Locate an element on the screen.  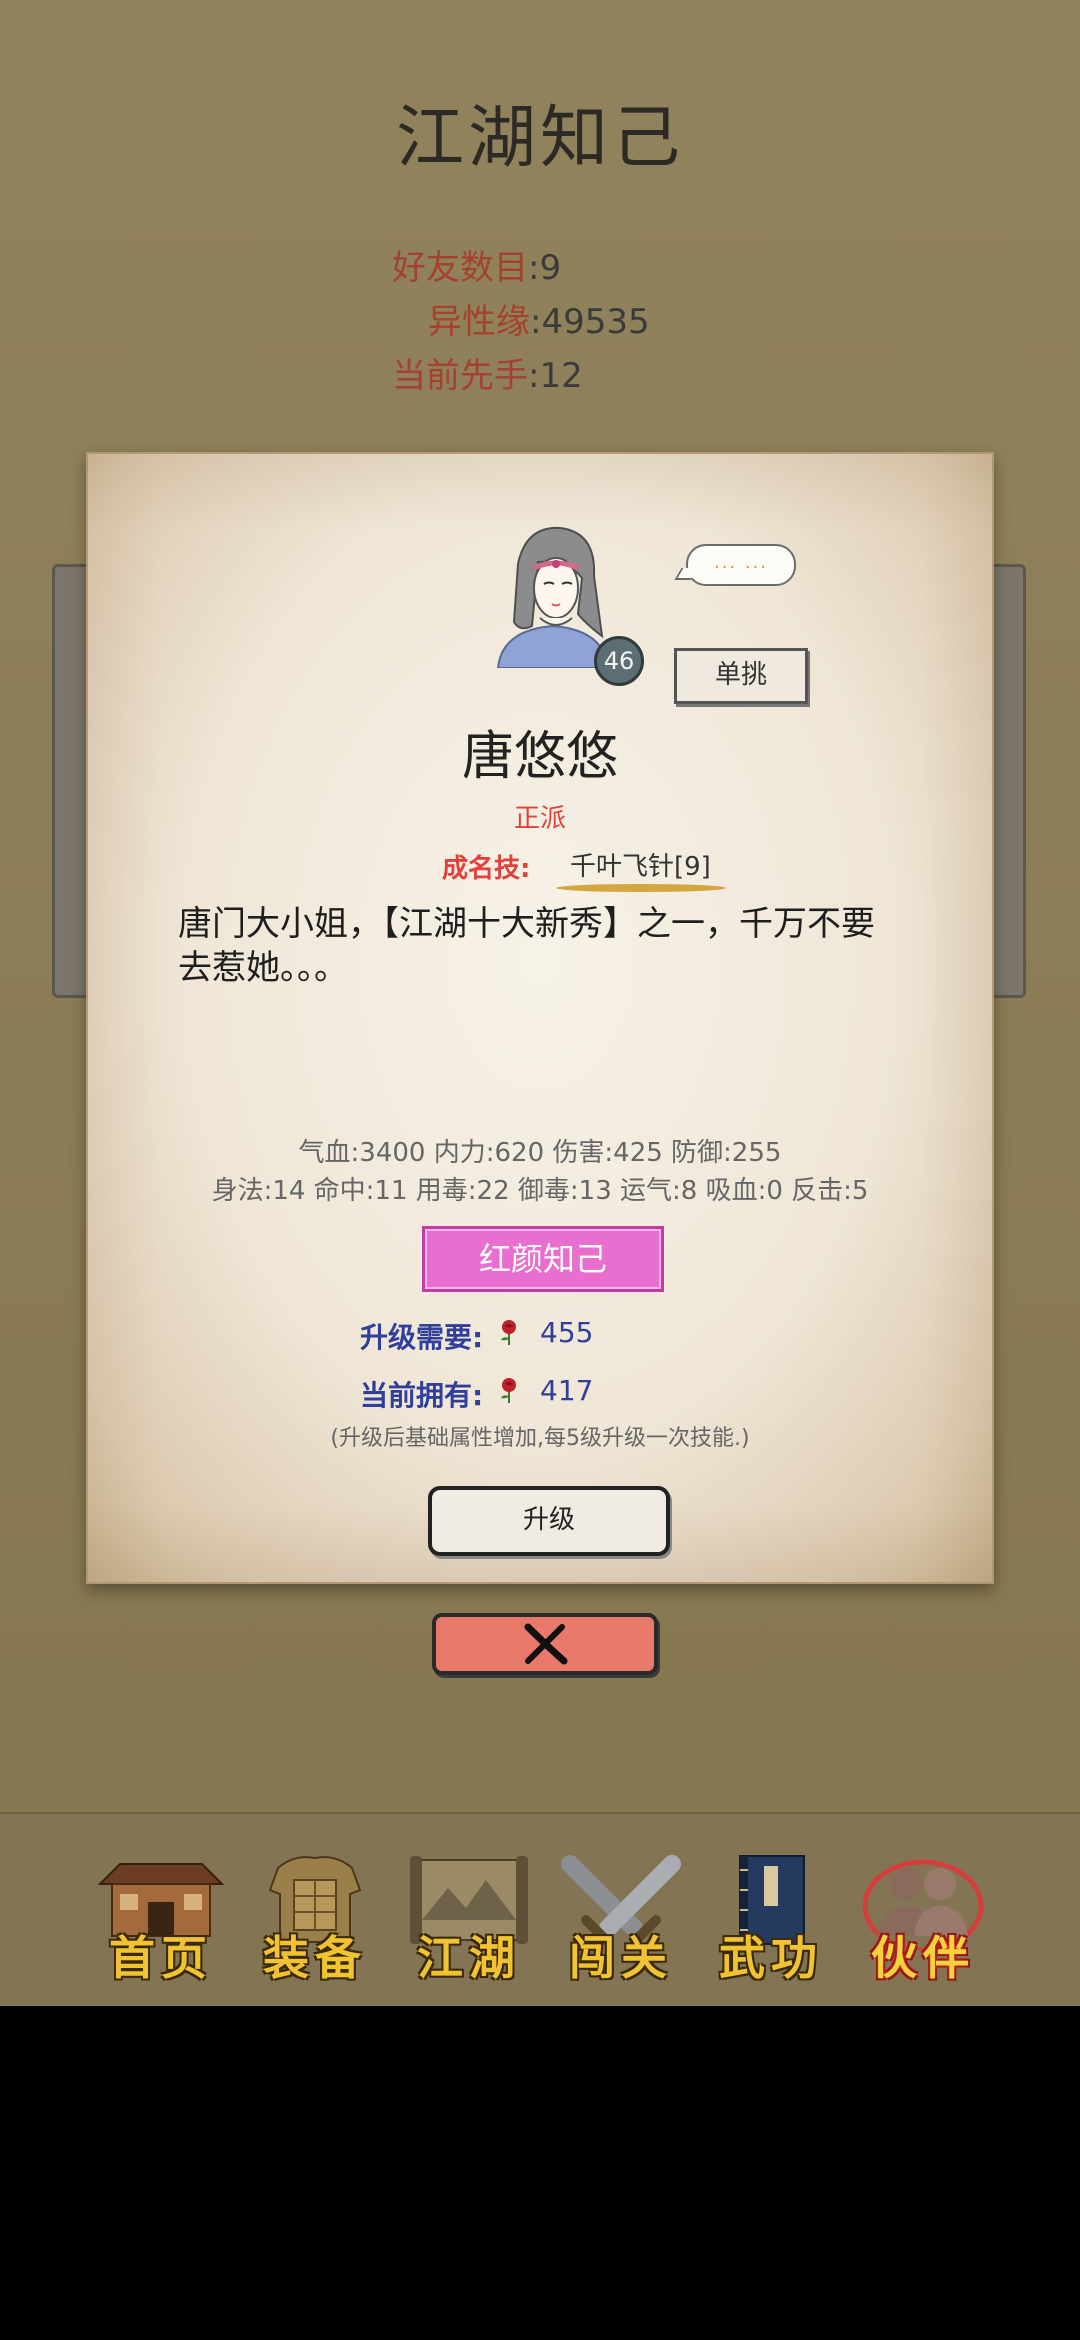
stat-charm: 异性缘:49535 is located at coordinates (539, 322).